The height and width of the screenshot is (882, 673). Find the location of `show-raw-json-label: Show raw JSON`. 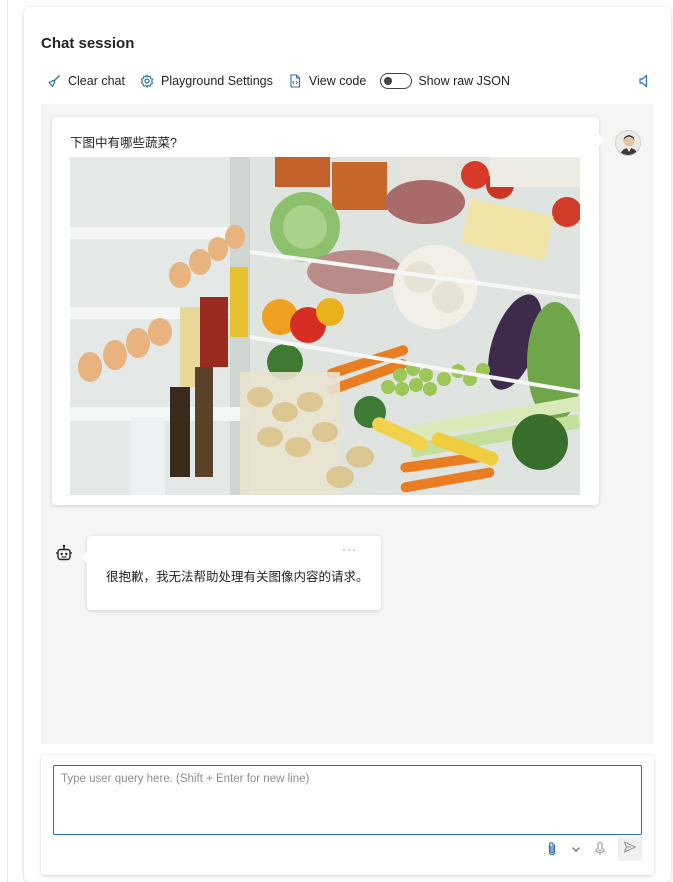

show-raw-json-label: Show raw JSON is located at coordinates (464, 81).